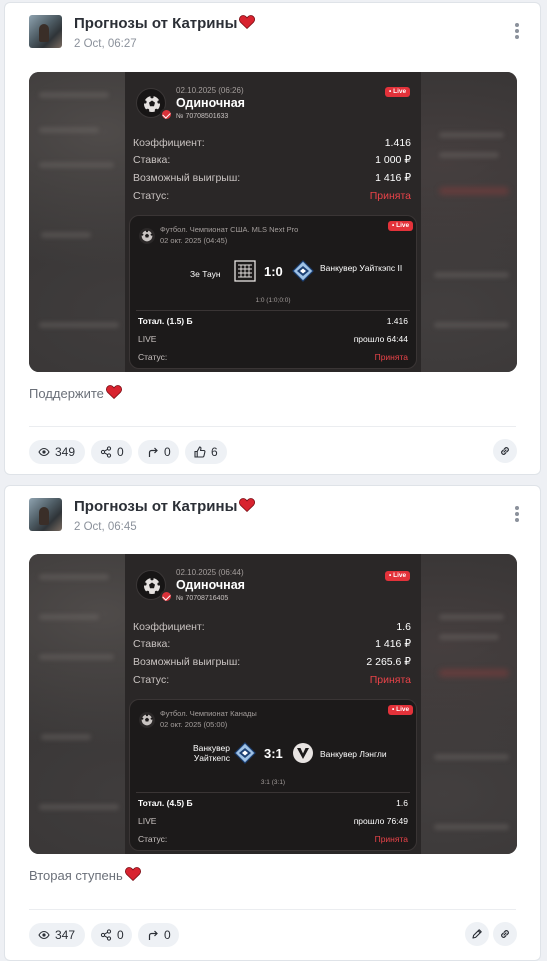 Image resolution: width=547 pixels, height=961 pixels. Describe the element at coordinates (202, 116) in the screenshot. I see `ticket-number: № 70708501633` at that location.